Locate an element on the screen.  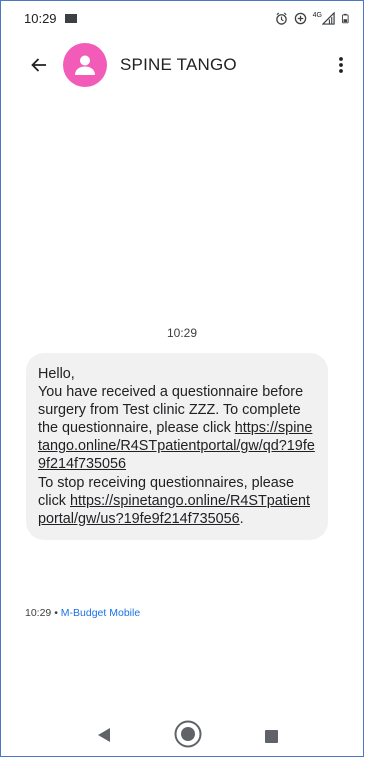
person-icon is located at coordinates (85, 65).